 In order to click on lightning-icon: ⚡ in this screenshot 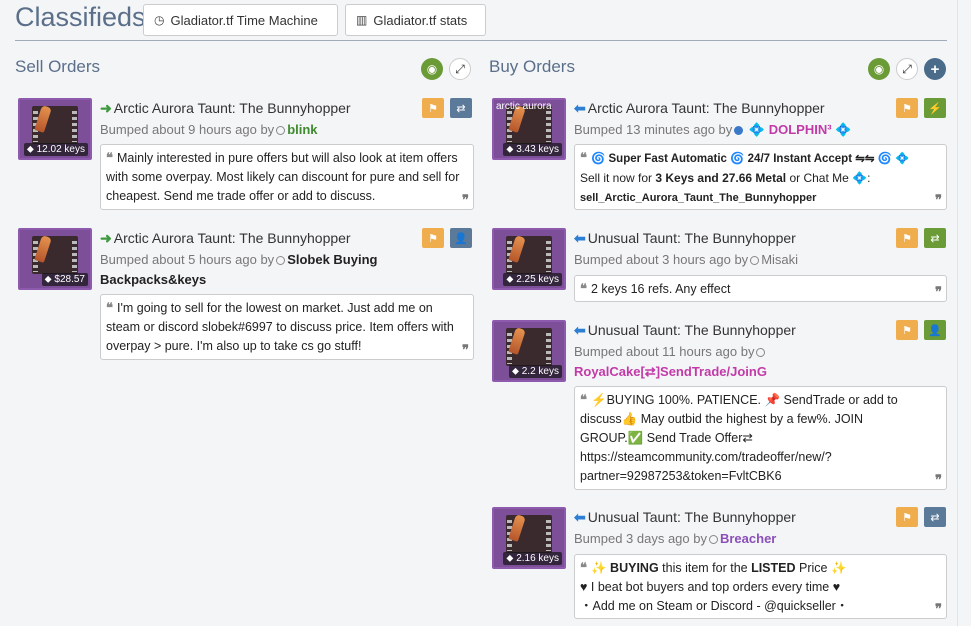, I will do `click(935, 108)`.